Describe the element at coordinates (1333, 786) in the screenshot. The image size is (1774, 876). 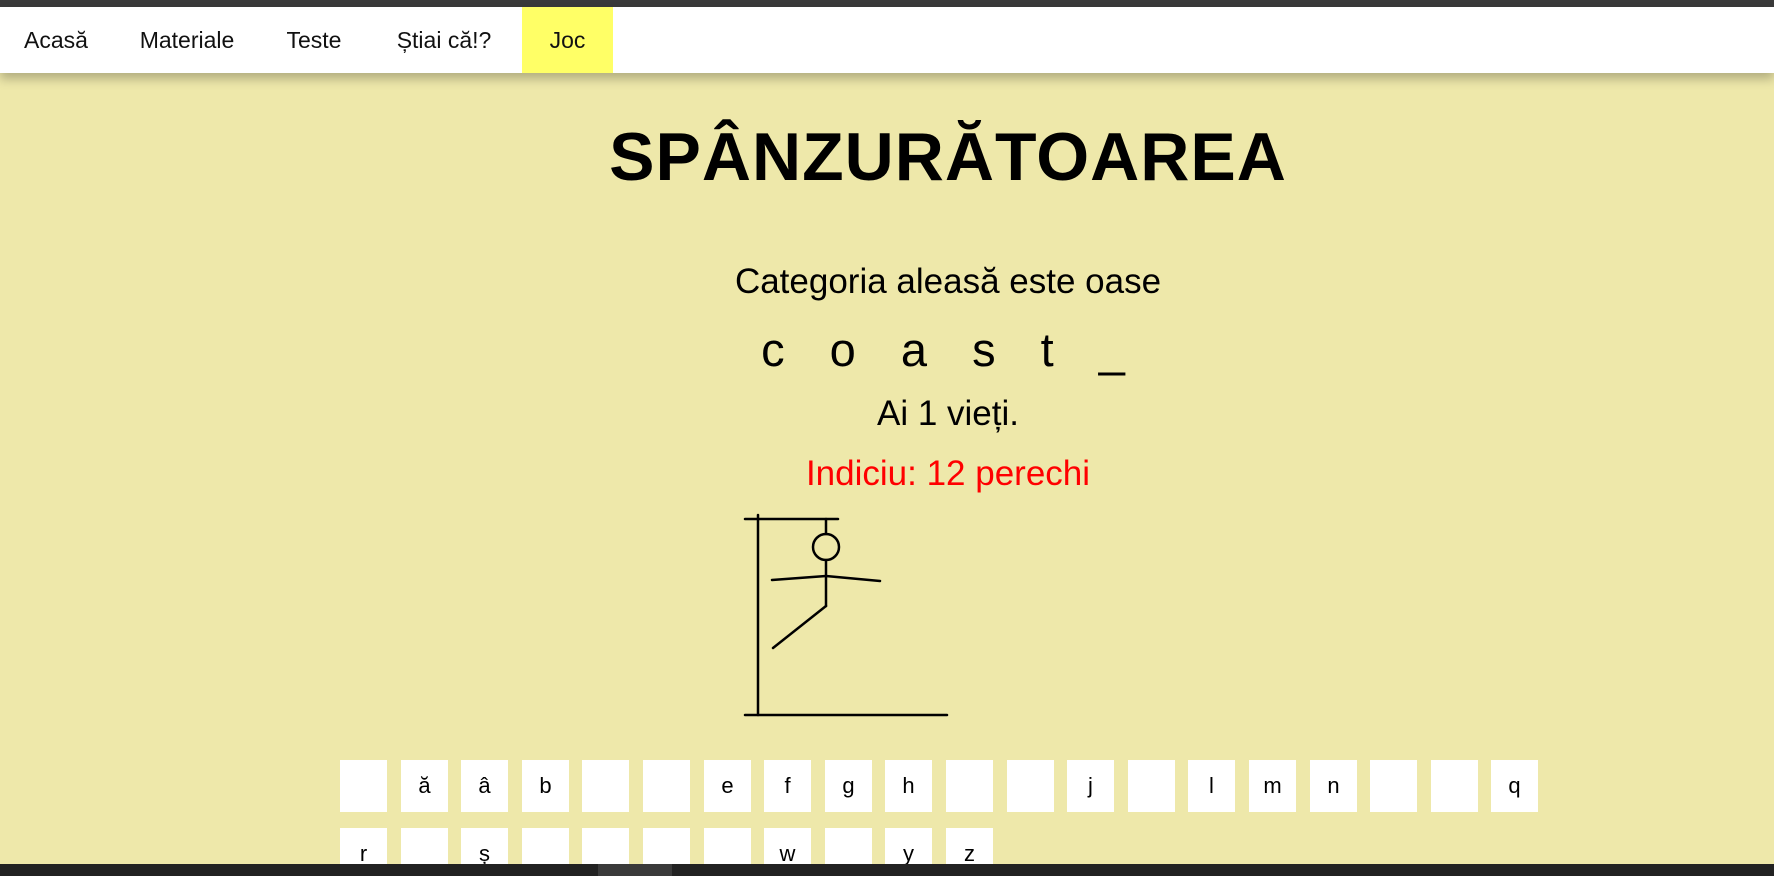
I see `letter-key: n` at that location.